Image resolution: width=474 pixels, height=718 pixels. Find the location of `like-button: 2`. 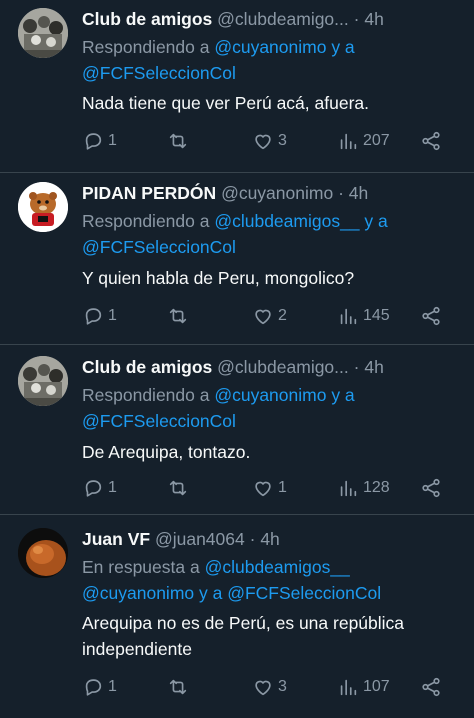

like-button: 2 is located at coordinates (269, 316).